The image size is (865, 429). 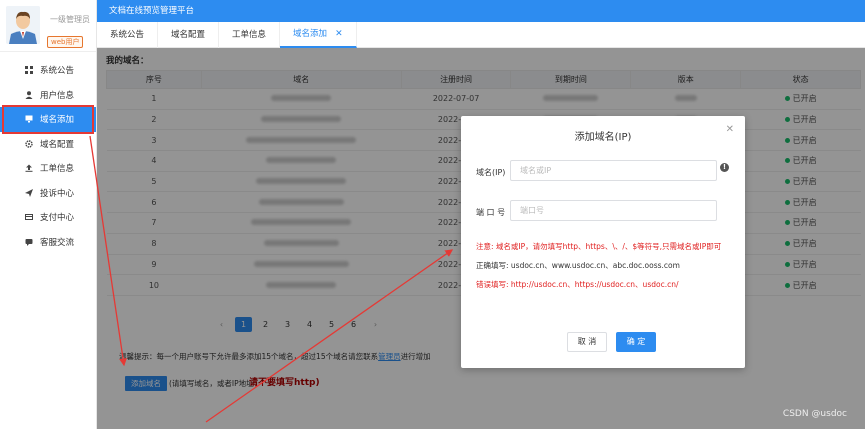 What do you see at coordinates (29, 168) in the screenshot?
I see `upload-icon` at bounding box center [29, 168].